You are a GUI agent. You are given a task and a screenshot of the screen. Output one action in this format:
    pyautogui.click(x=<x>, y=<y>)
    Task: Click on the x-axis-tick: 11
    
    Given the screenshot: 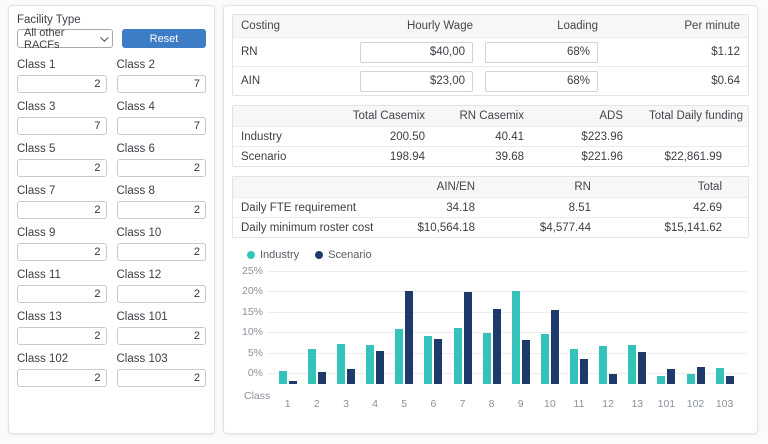 What is the action you would take?
    pyautogui.click(x=579, y=404)
    